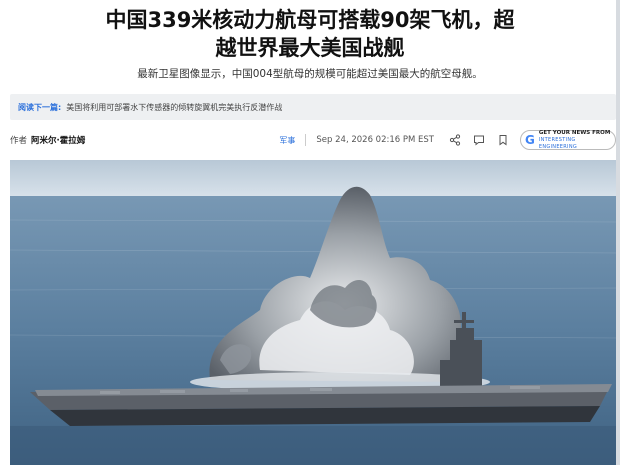 The height and width of the screenshot is (465, 620). What do you see at coordinates (310, 20) in the screenshot?
I see `headline-line-1: 中国339米核动力航母可搭载90架飞机，超` at bounding box center [310, 20].